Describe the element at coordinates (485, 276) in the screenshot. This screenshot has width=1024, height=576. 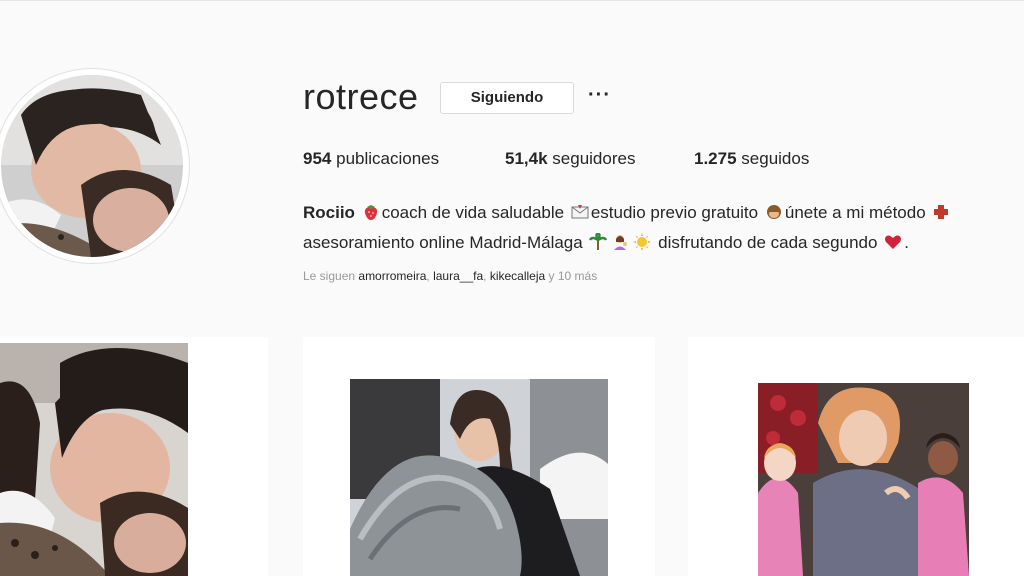
I see `followed-by-sep-2: ,` at that location.